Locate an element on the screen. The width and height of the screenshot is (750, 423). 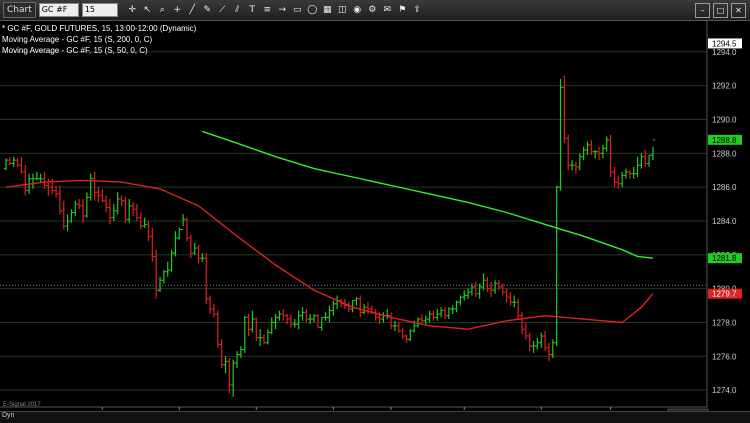
settings-icon: ⚙ is located at coordinates (372, 10).